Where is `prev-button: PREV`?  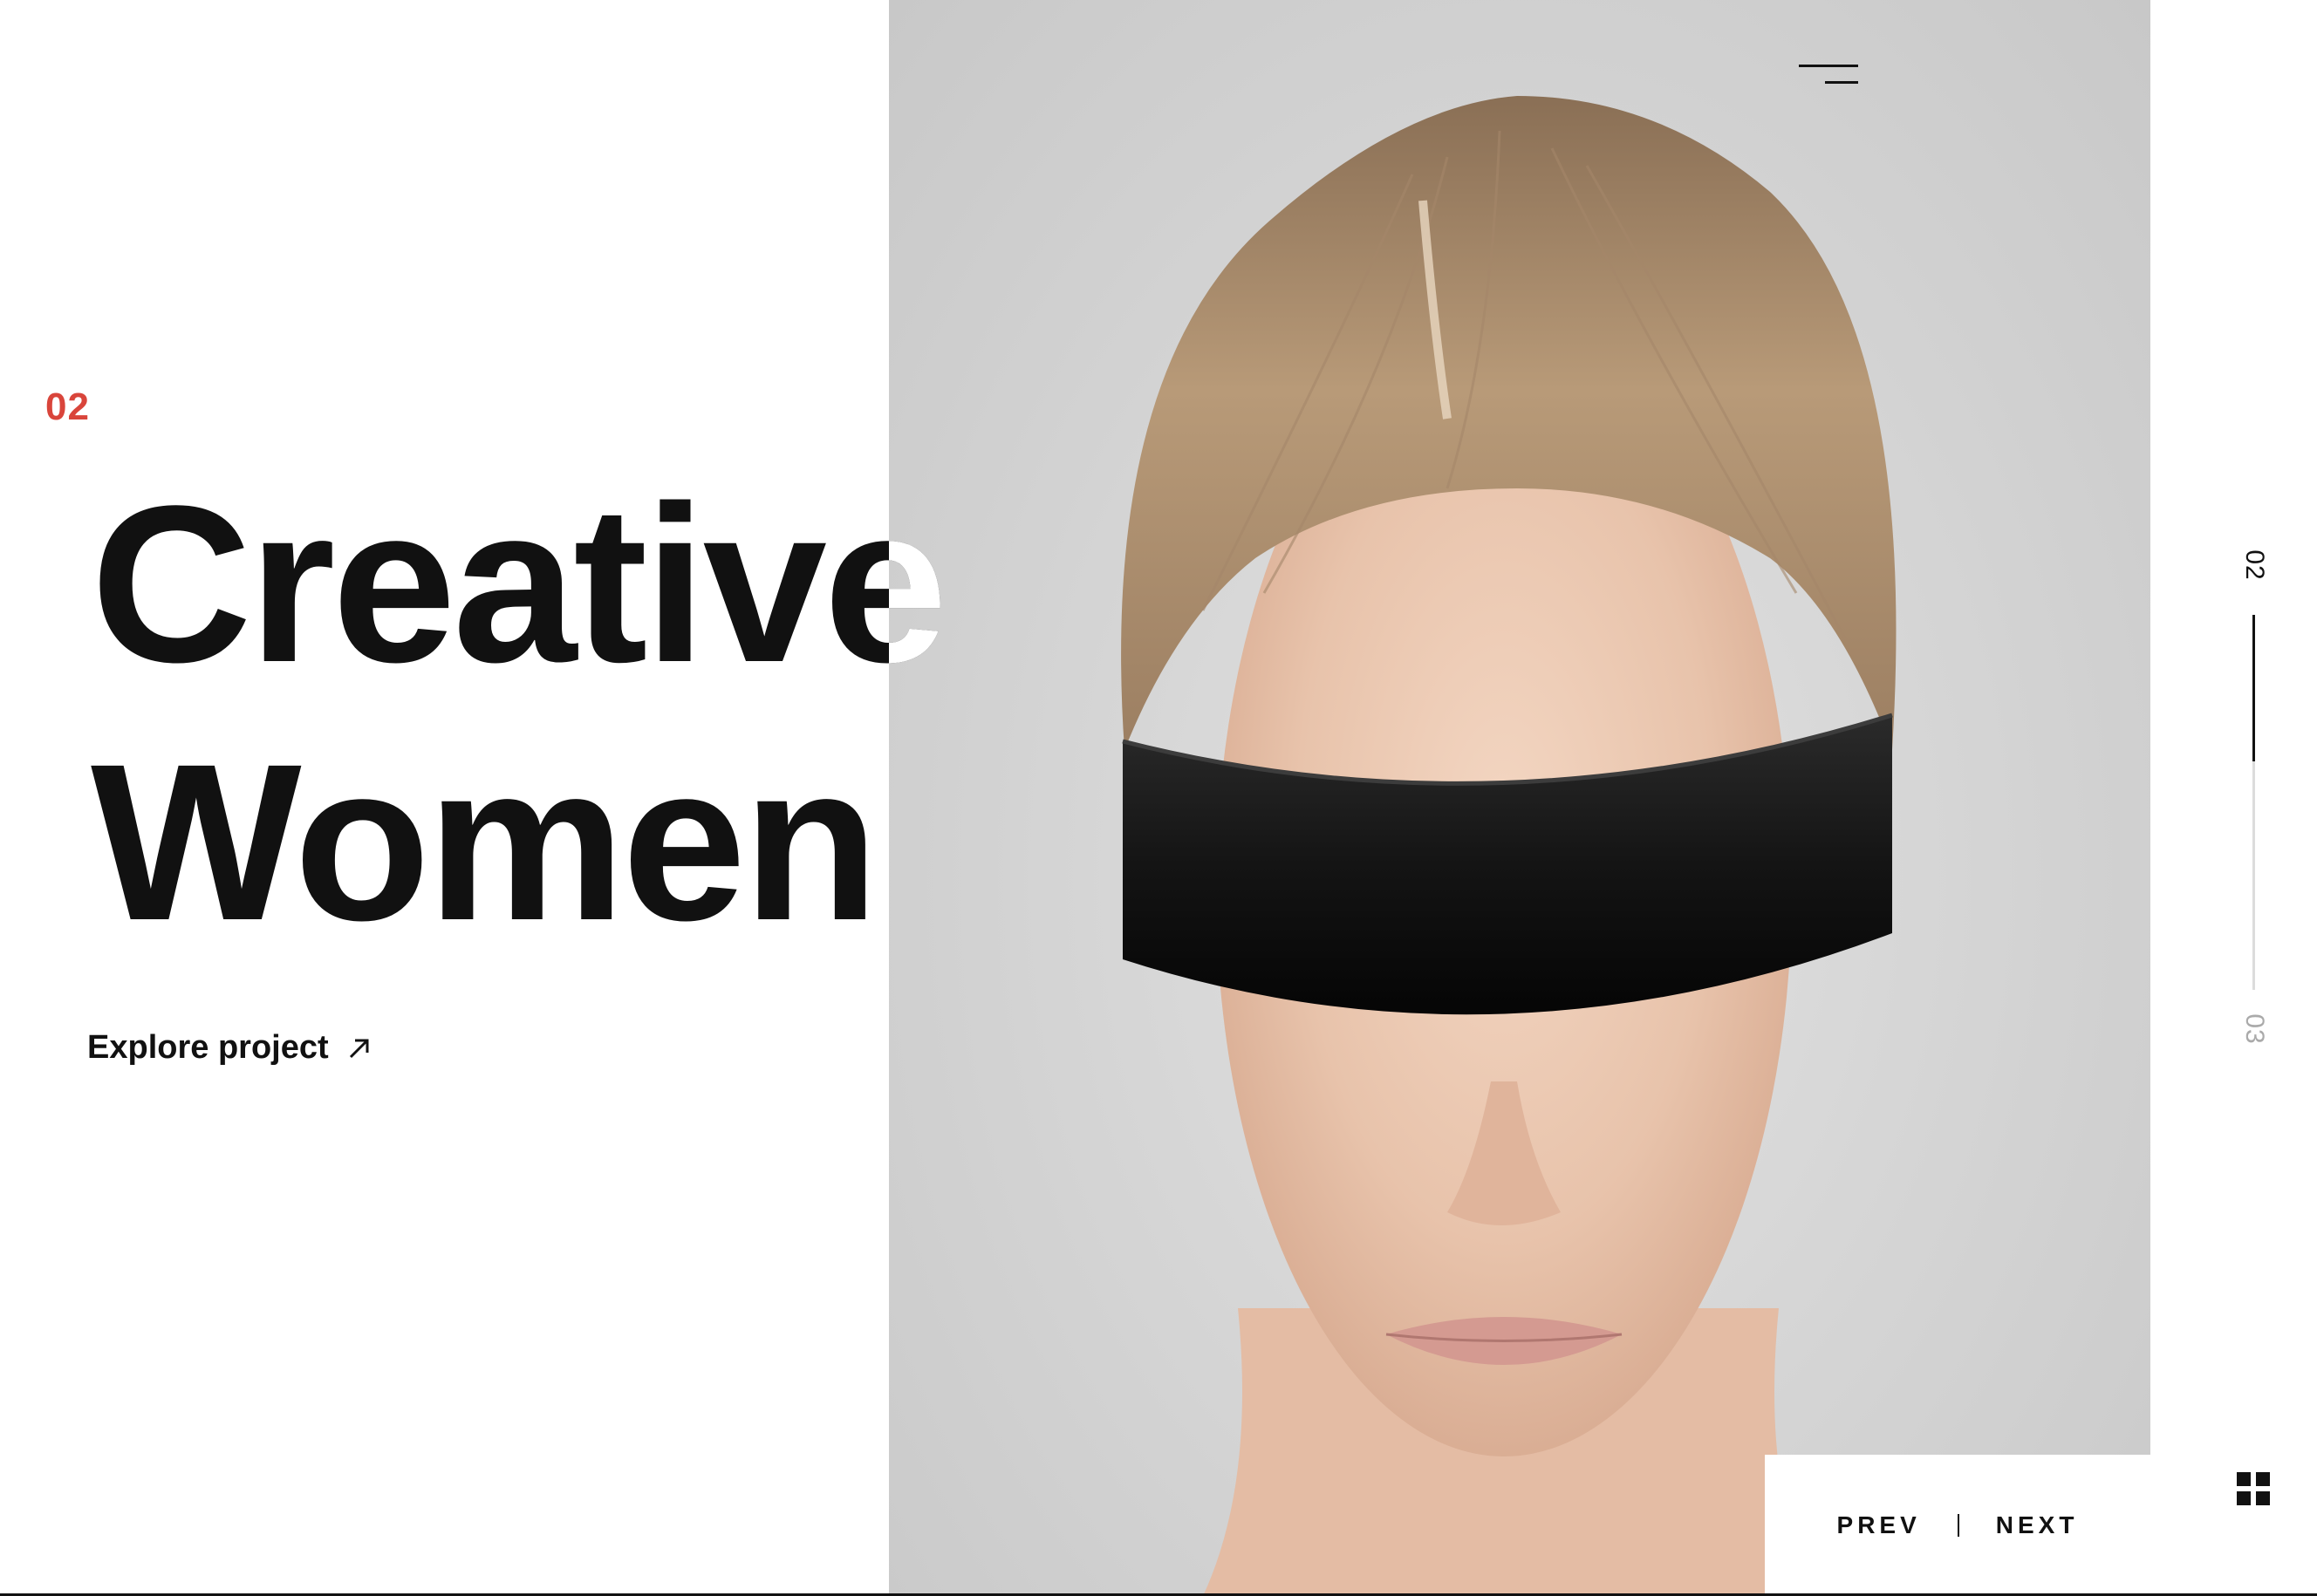 prev-button: PREV is located at coordinates (1879, 1525).